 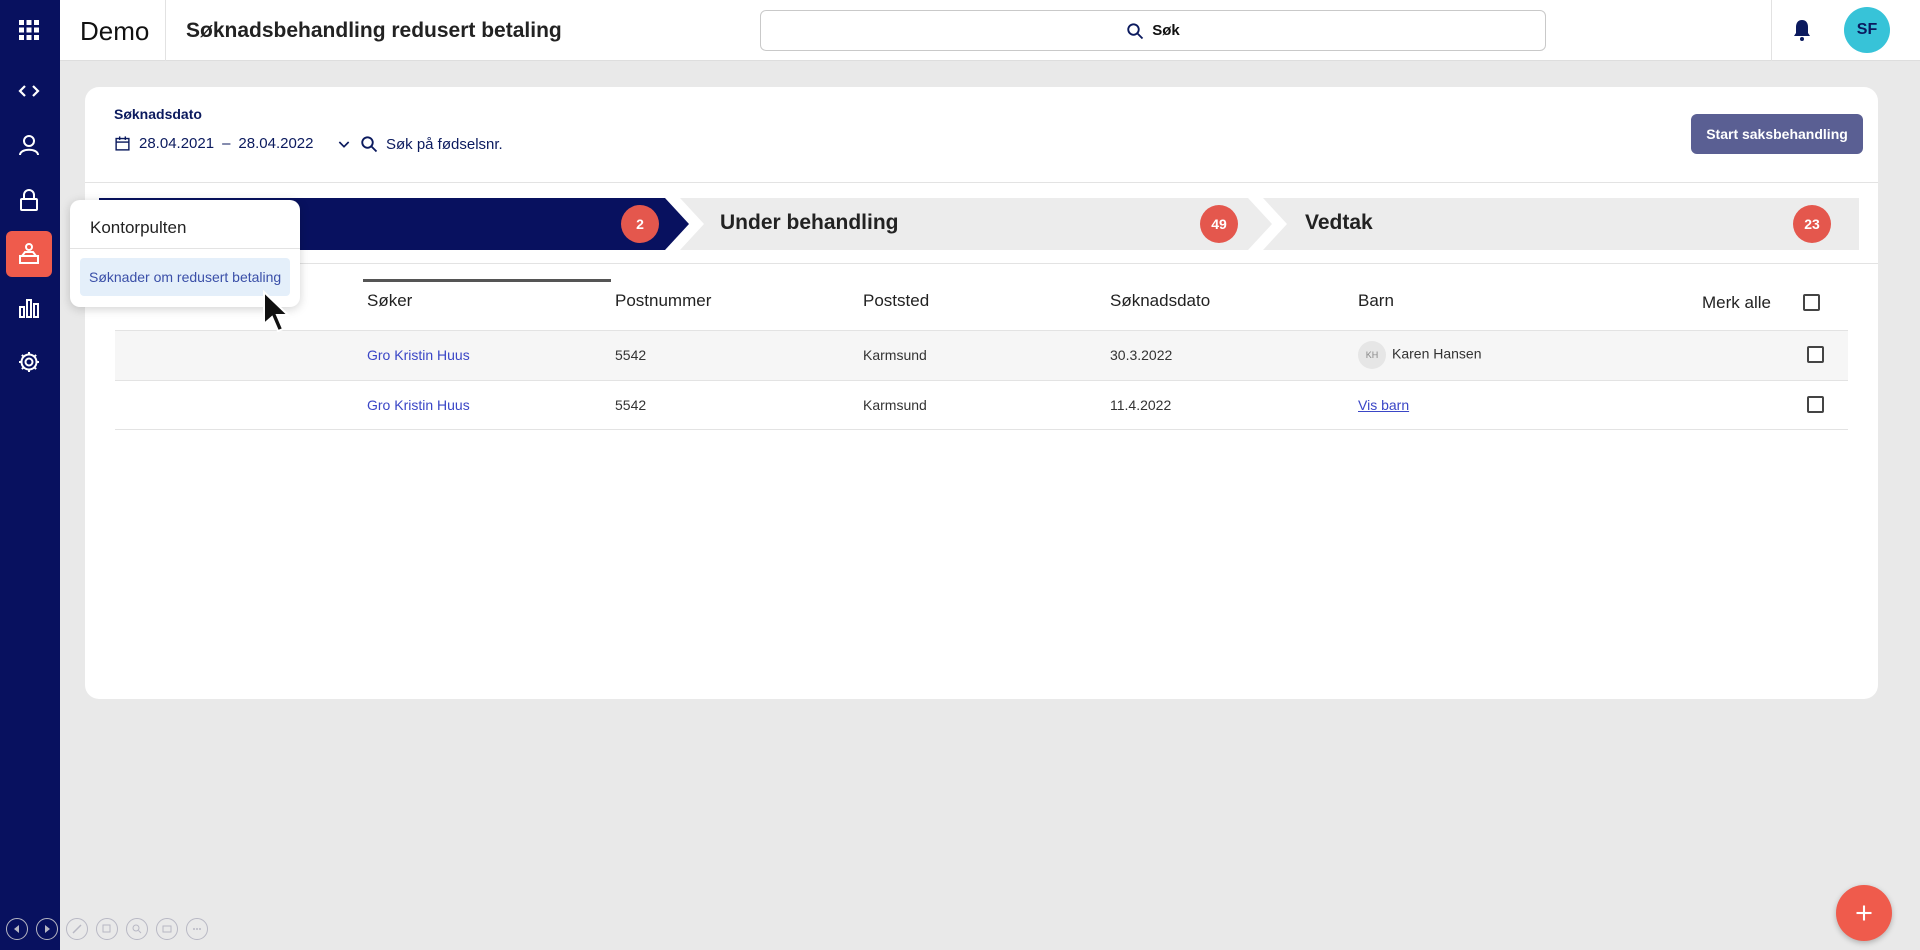 I want to click on step-tab-vedtak: Vedtak 23, so click(x=1561, y=224).